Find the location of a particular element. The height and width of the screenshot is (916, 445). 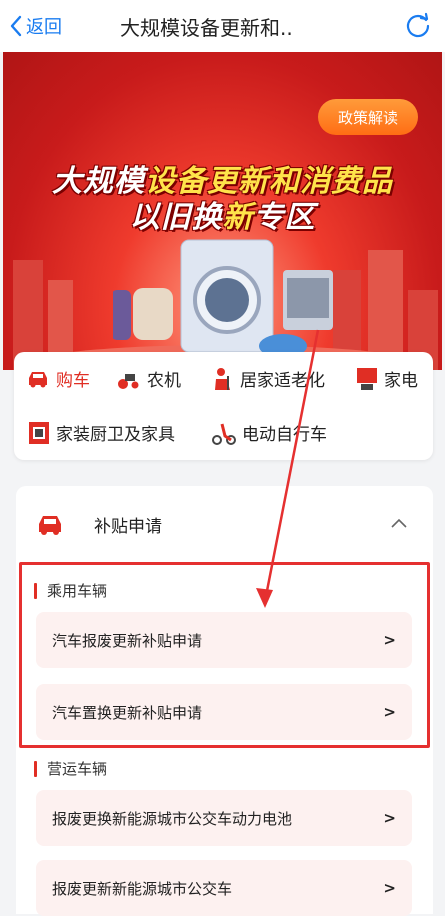

category-grid: 购车 农机 居家适老化 家电 家装厨卫及家具 电动自行车 is located at coordinates (223, 406).